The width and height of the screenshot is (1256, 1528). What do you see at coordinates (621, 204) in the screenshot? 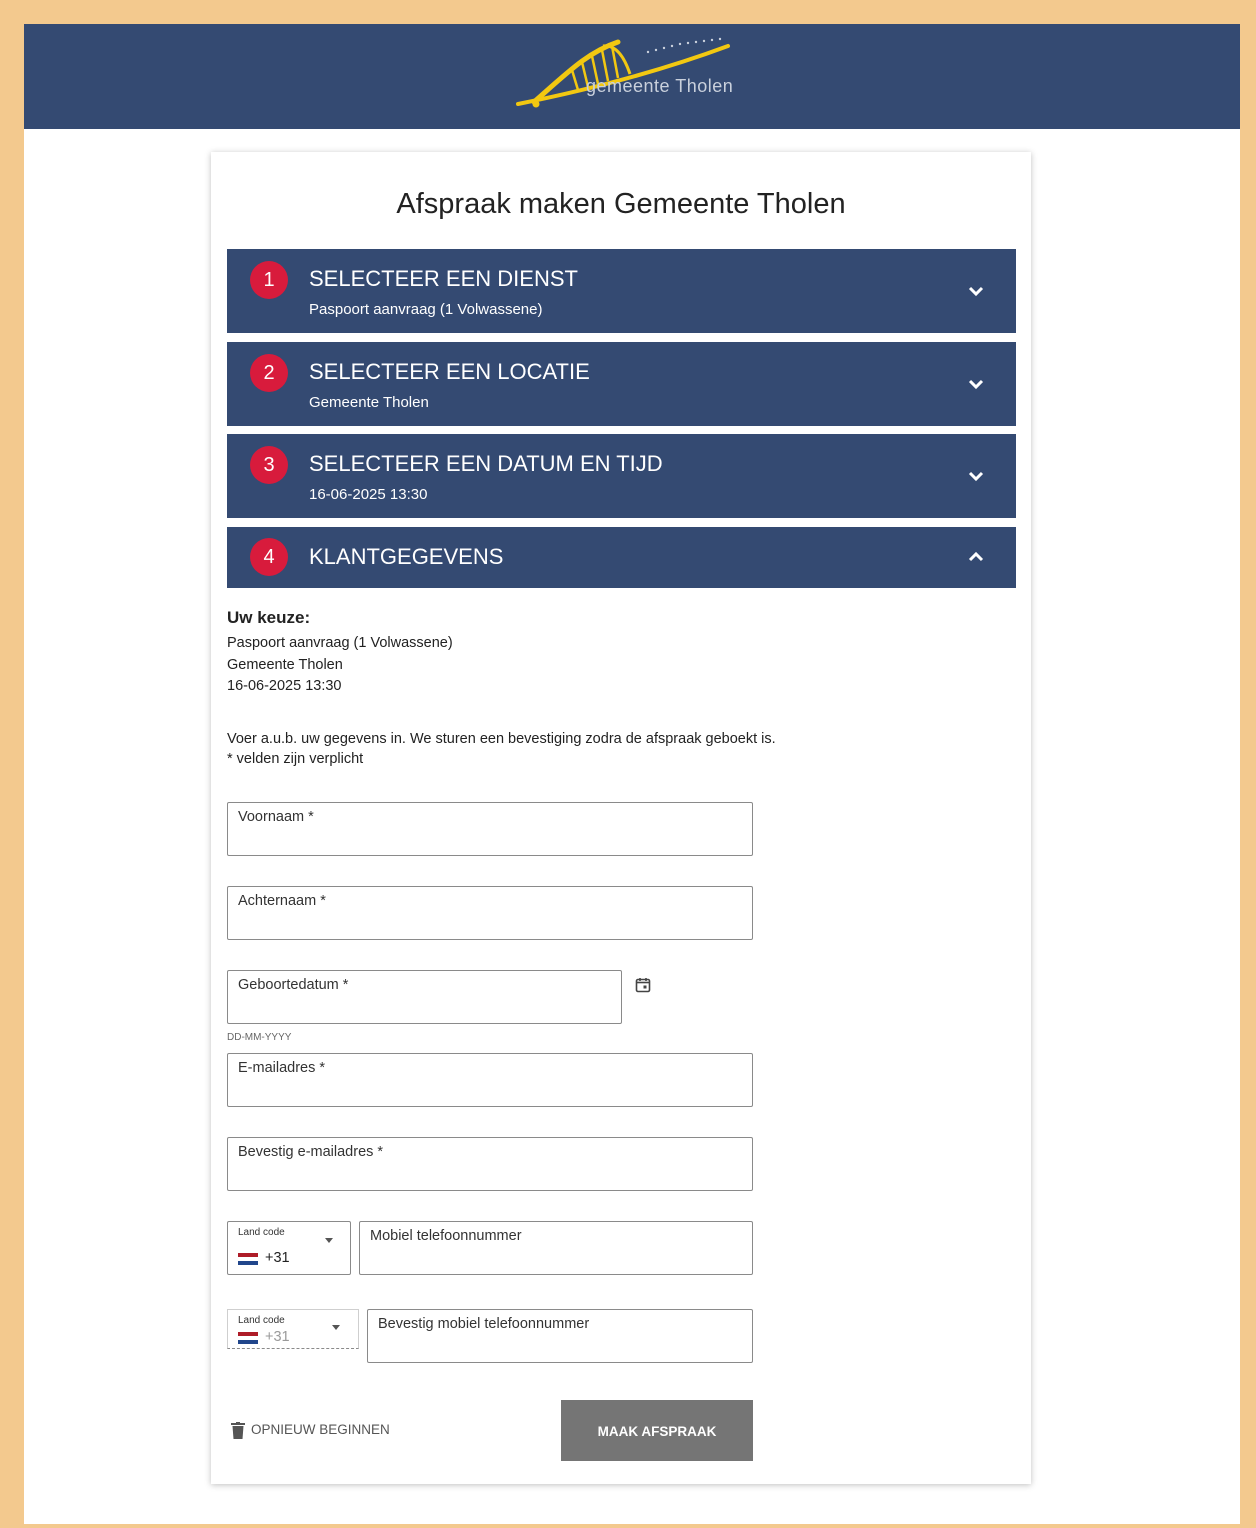
I see `page-title: Afspraak maken Gemeente Tholen` at bounding box center [621, 204].